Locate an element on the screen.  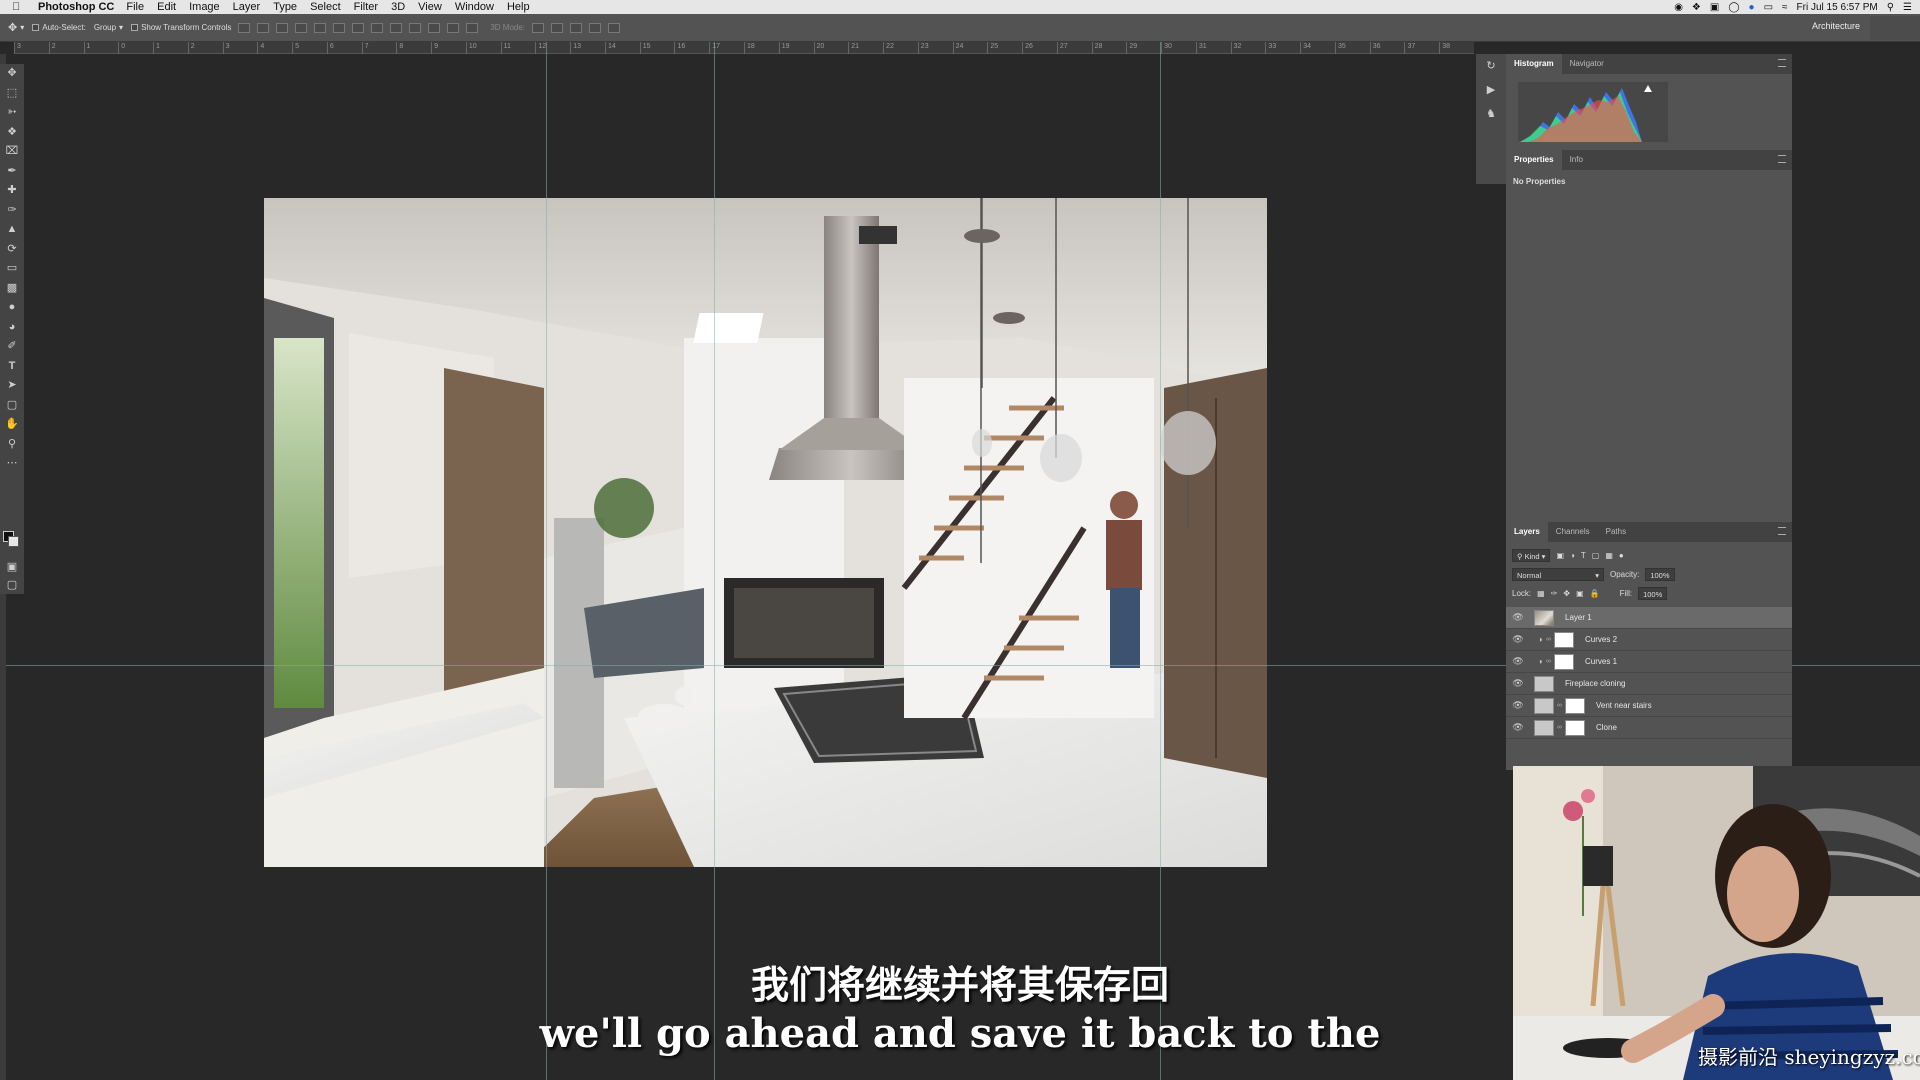
hand-icon: ✋ is located at coordinates (12, 425).